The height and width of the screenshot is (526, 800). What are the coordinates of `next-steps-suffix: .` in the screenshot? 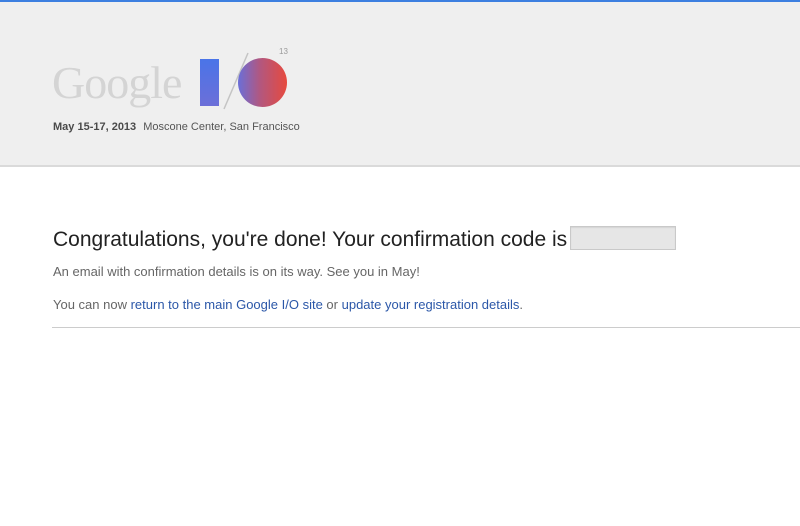 It's located at (521, 304).